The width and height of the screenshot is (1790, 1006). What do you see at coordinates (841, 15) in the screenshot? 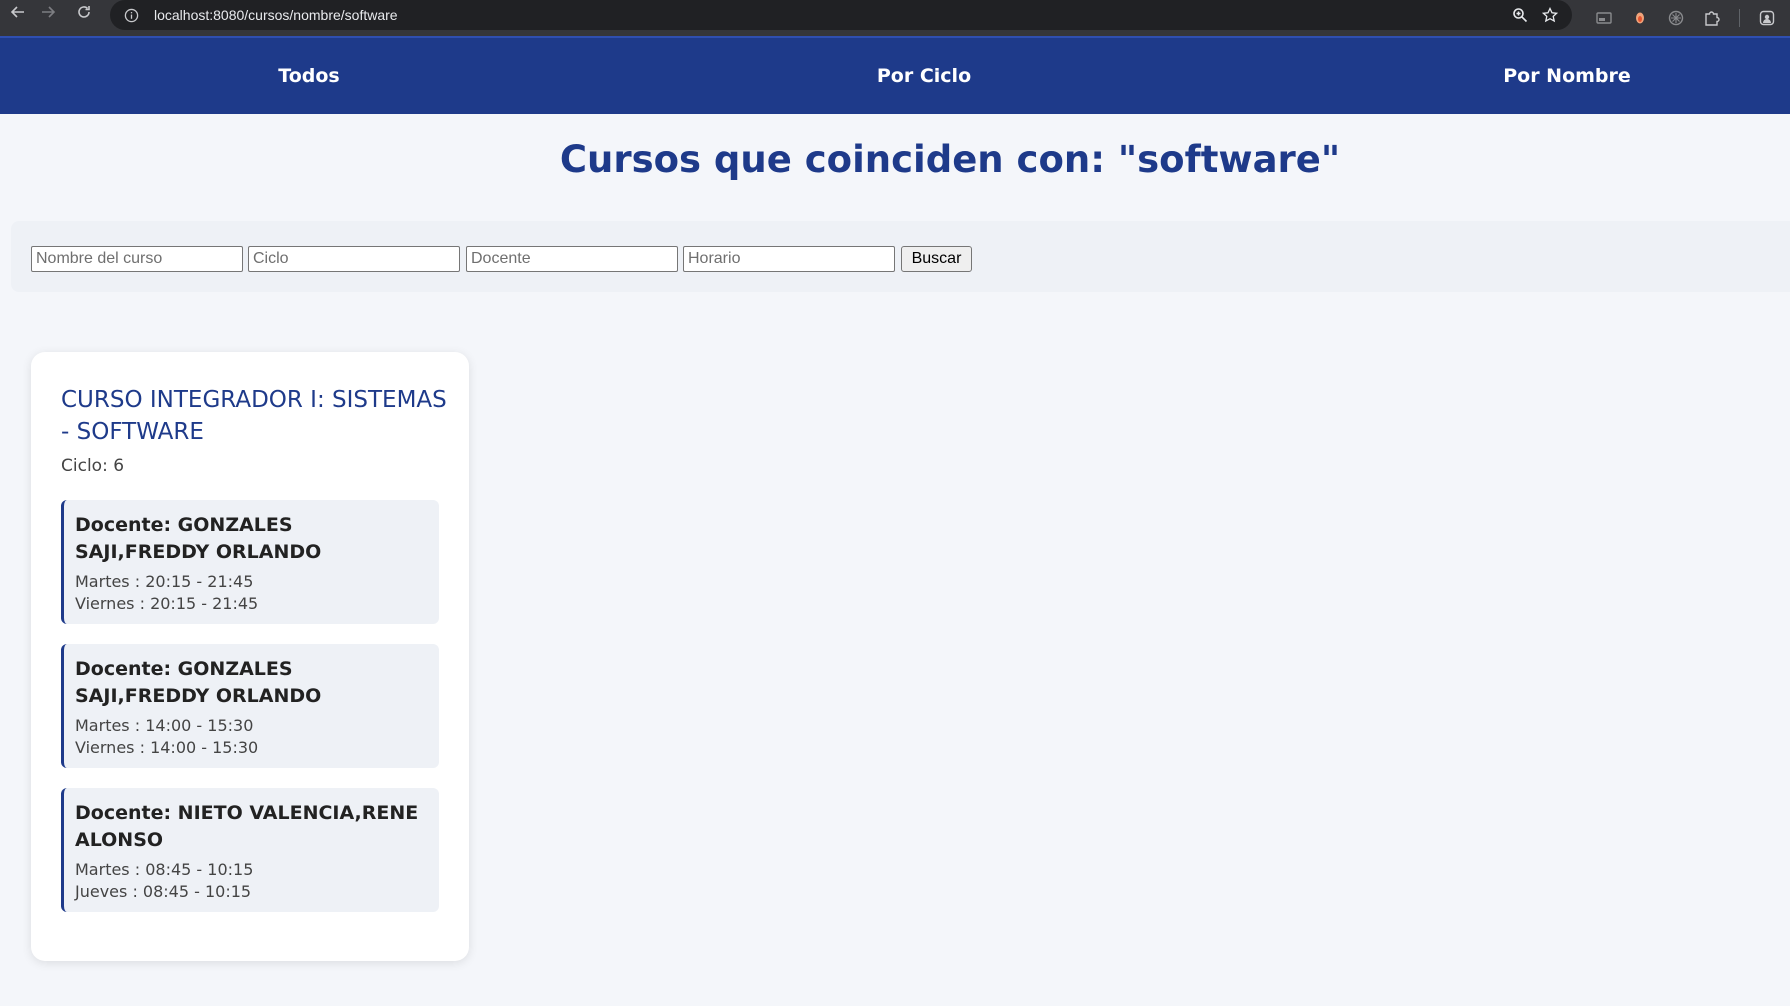
I see `address-bar: localhost:8080/cursos/nombre/software` at bounding box center [841, 15].